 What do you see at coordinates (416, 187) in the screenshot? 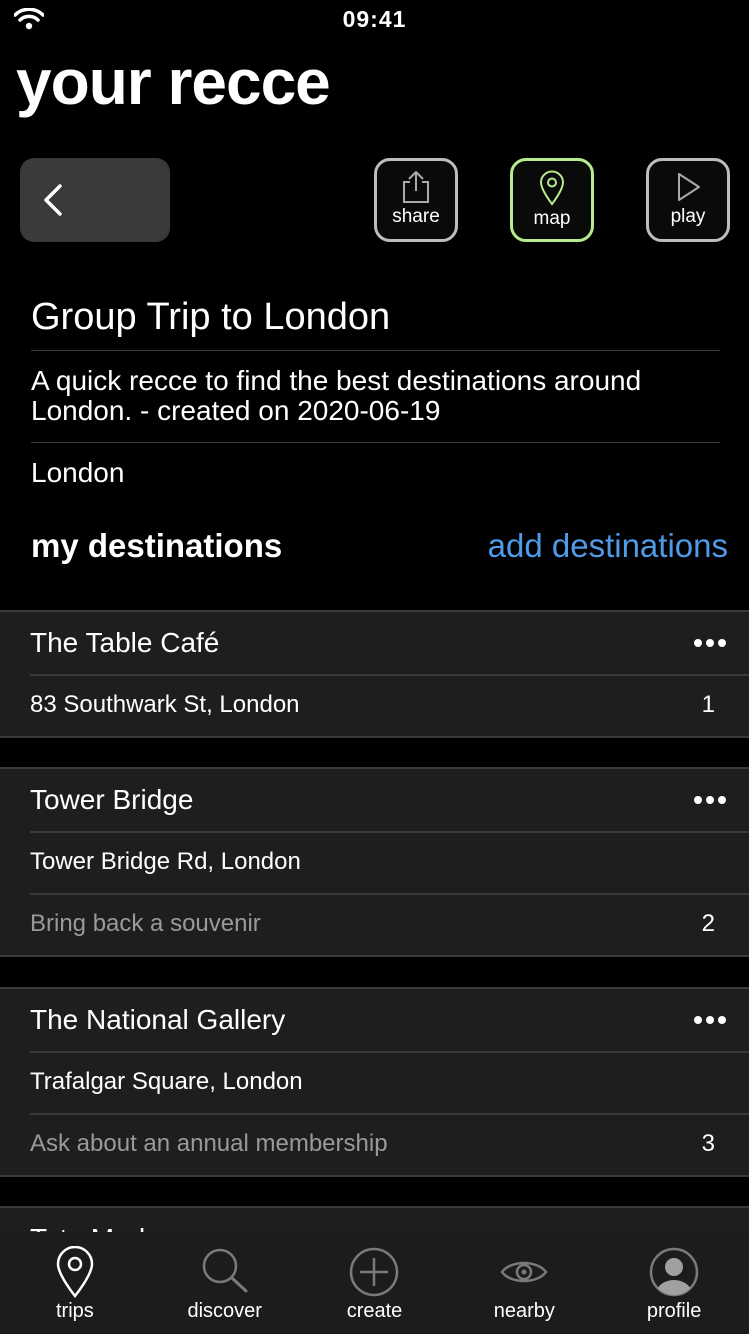
I see `share-icon` at bounding box center [416, 187].